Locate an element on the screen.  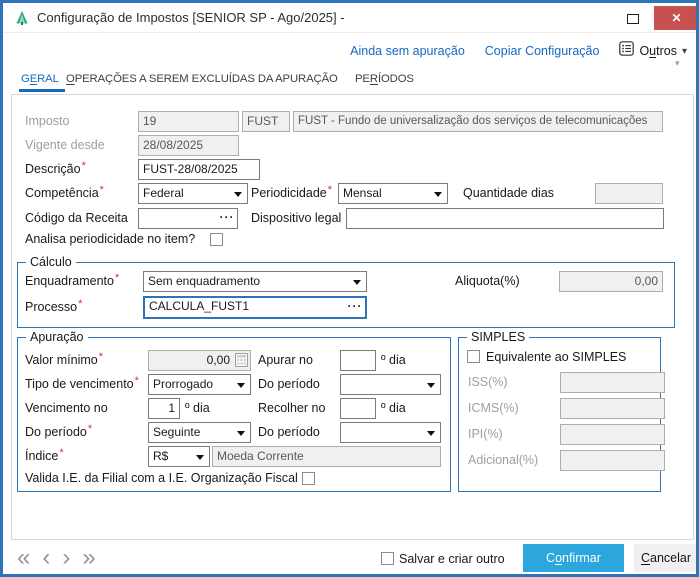
aliquota-field: 0,00 is located at coordinates (611, 281).